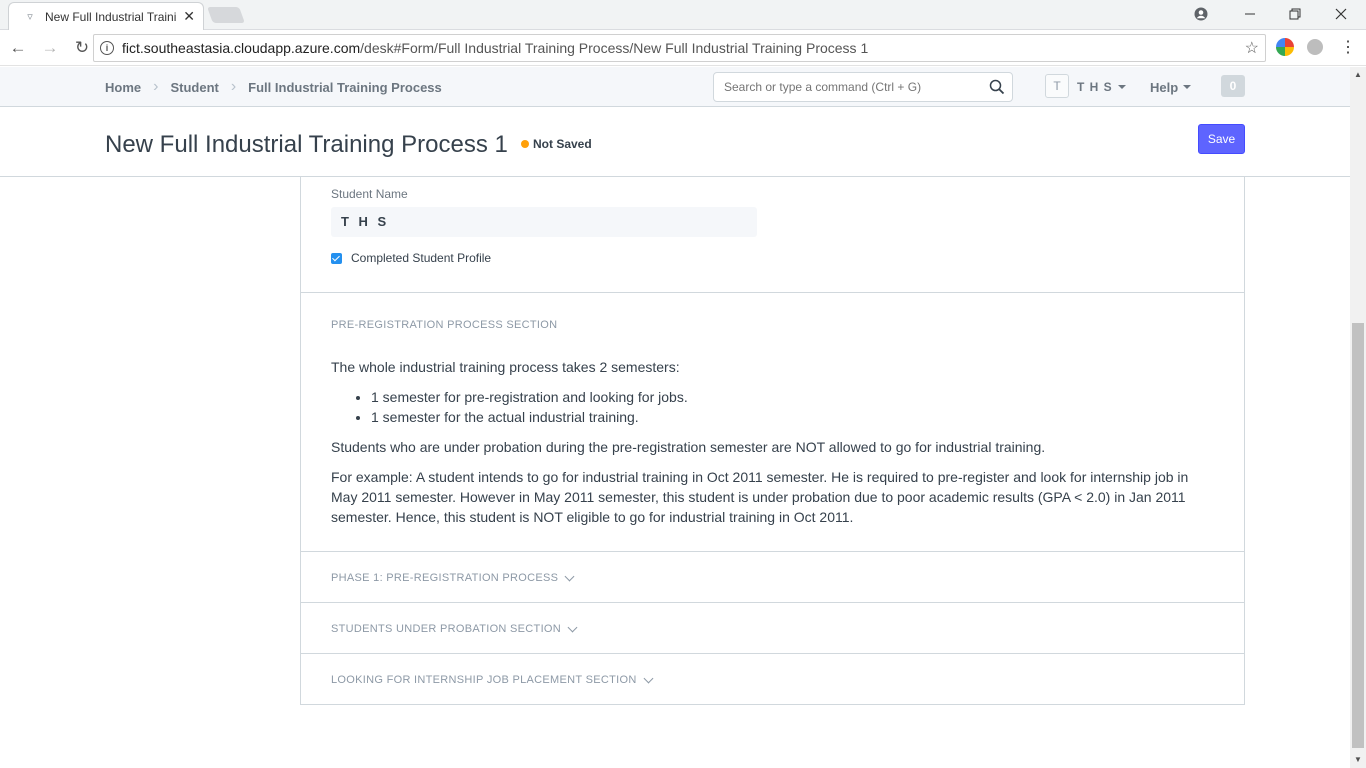 The height and width of the screenshot is (768, 1366). What do you see at coordinates (82, 48) in the screenshot?
I see `reload-icon: ↻` at bounding box center [82, 48].